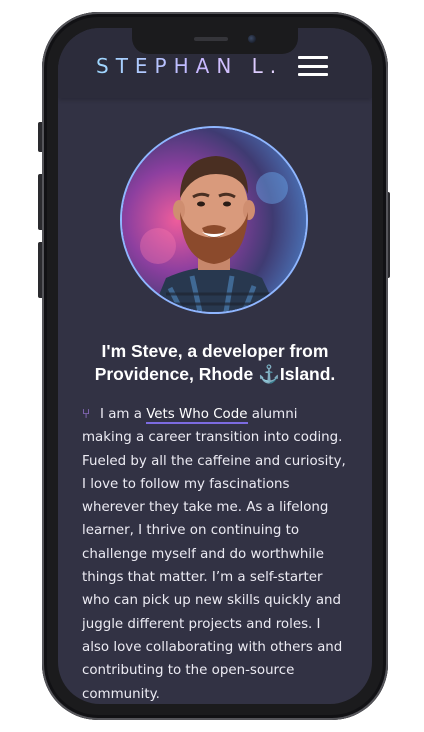 The height and width of the screenshot is (732, 424). What do you see at coordinates (197, 415) in the screenshot?
I see `vets-who-code-link: Vets Who Code` at bounding box center [197, 415].